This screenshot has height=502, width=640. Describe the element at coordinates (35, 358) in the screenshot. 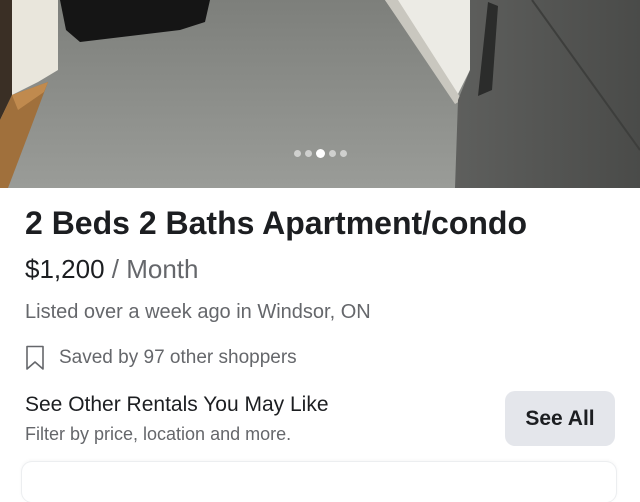

I see `bookmark-icon` at that location.